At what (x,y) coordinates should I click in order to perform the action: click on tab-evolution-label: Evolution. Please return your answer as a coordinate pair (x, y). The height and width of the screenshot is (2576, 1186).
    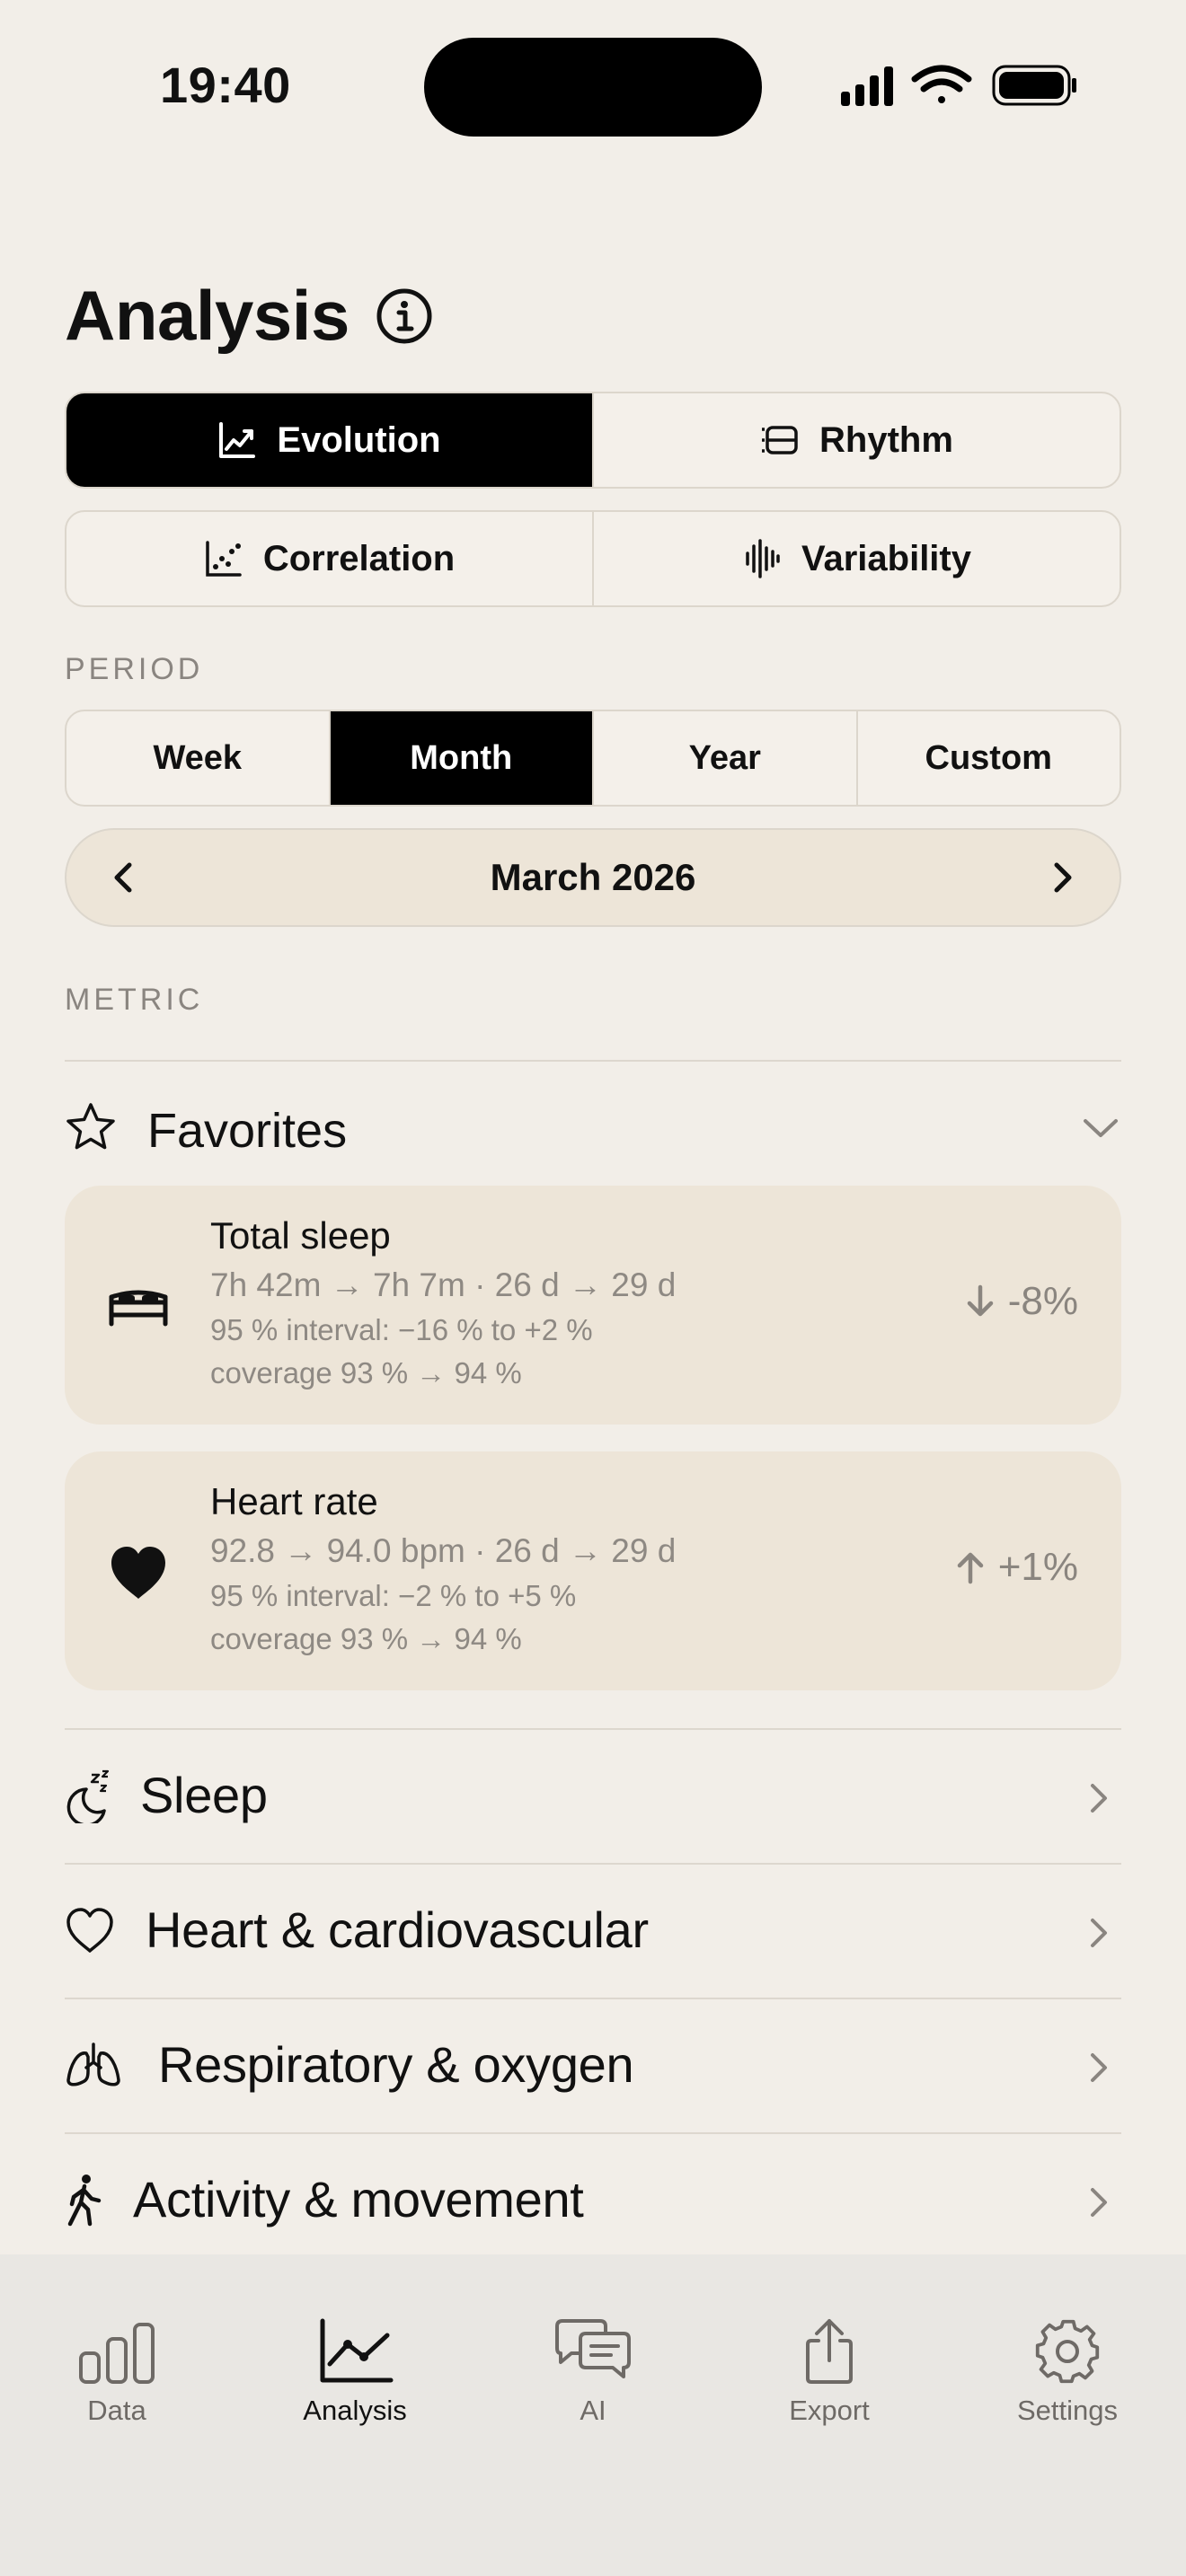
    Looking at the image, I should click on (359, 439).